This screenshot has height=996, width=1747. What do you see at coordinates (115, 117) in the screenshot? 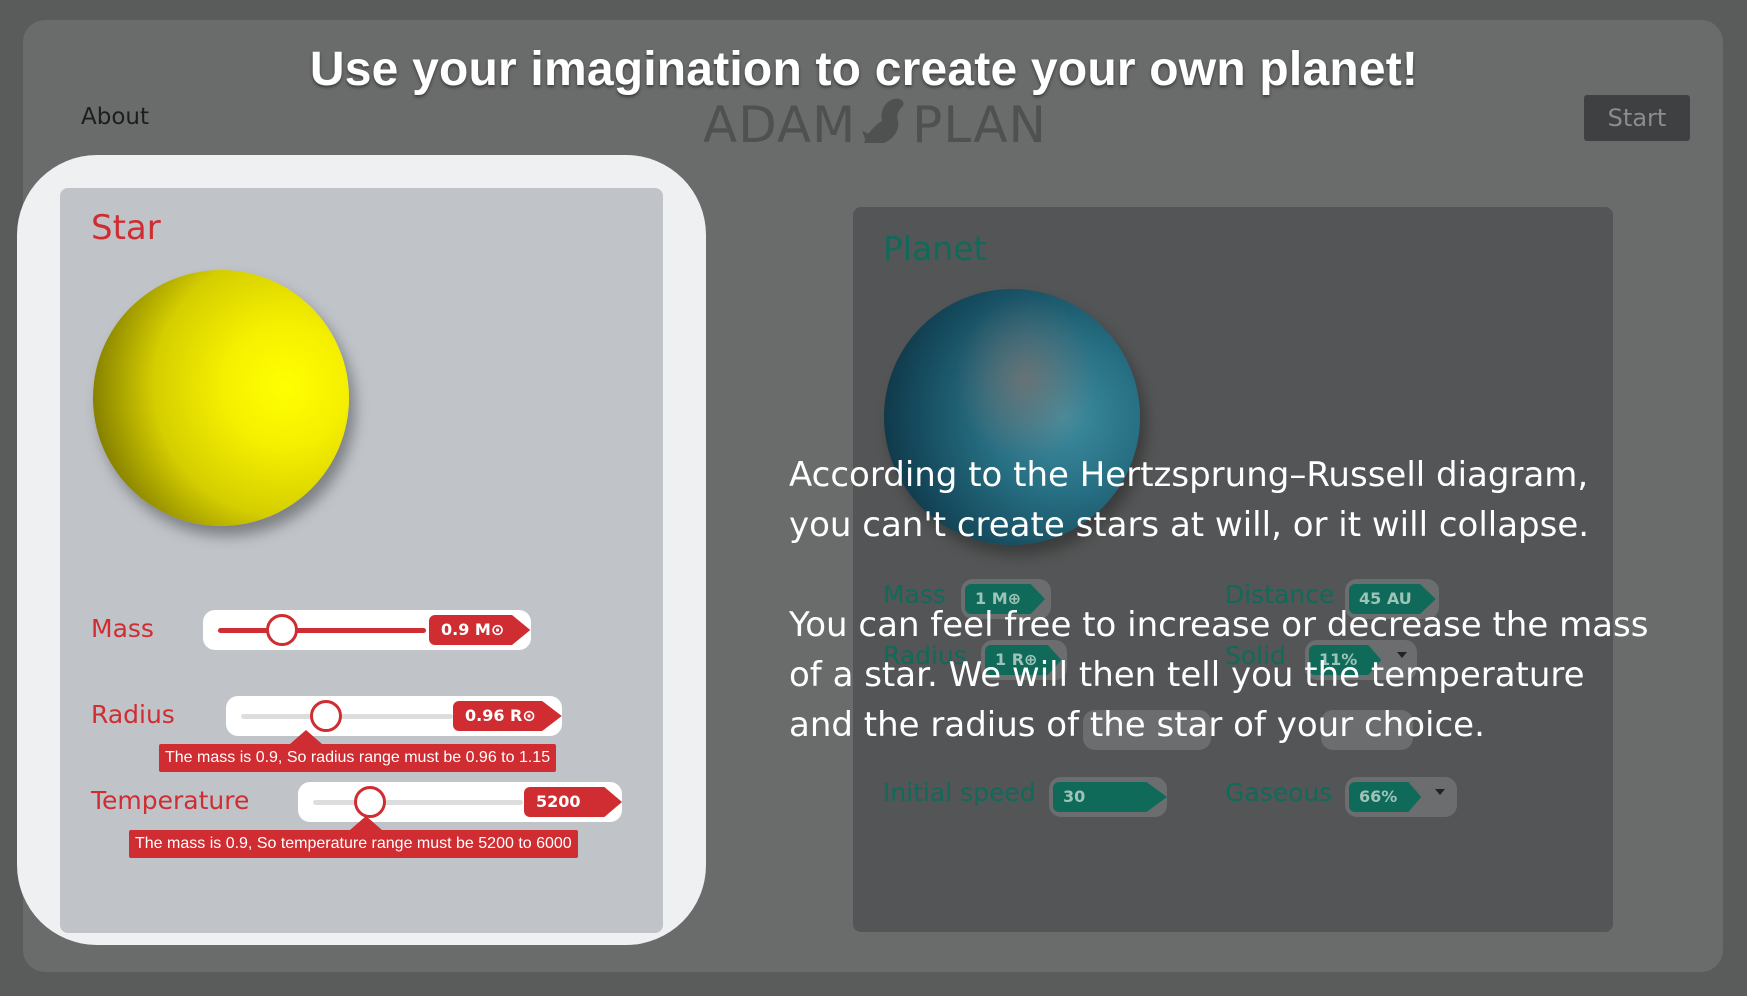
I see `about-link: About` at bounding box center [115, 117].